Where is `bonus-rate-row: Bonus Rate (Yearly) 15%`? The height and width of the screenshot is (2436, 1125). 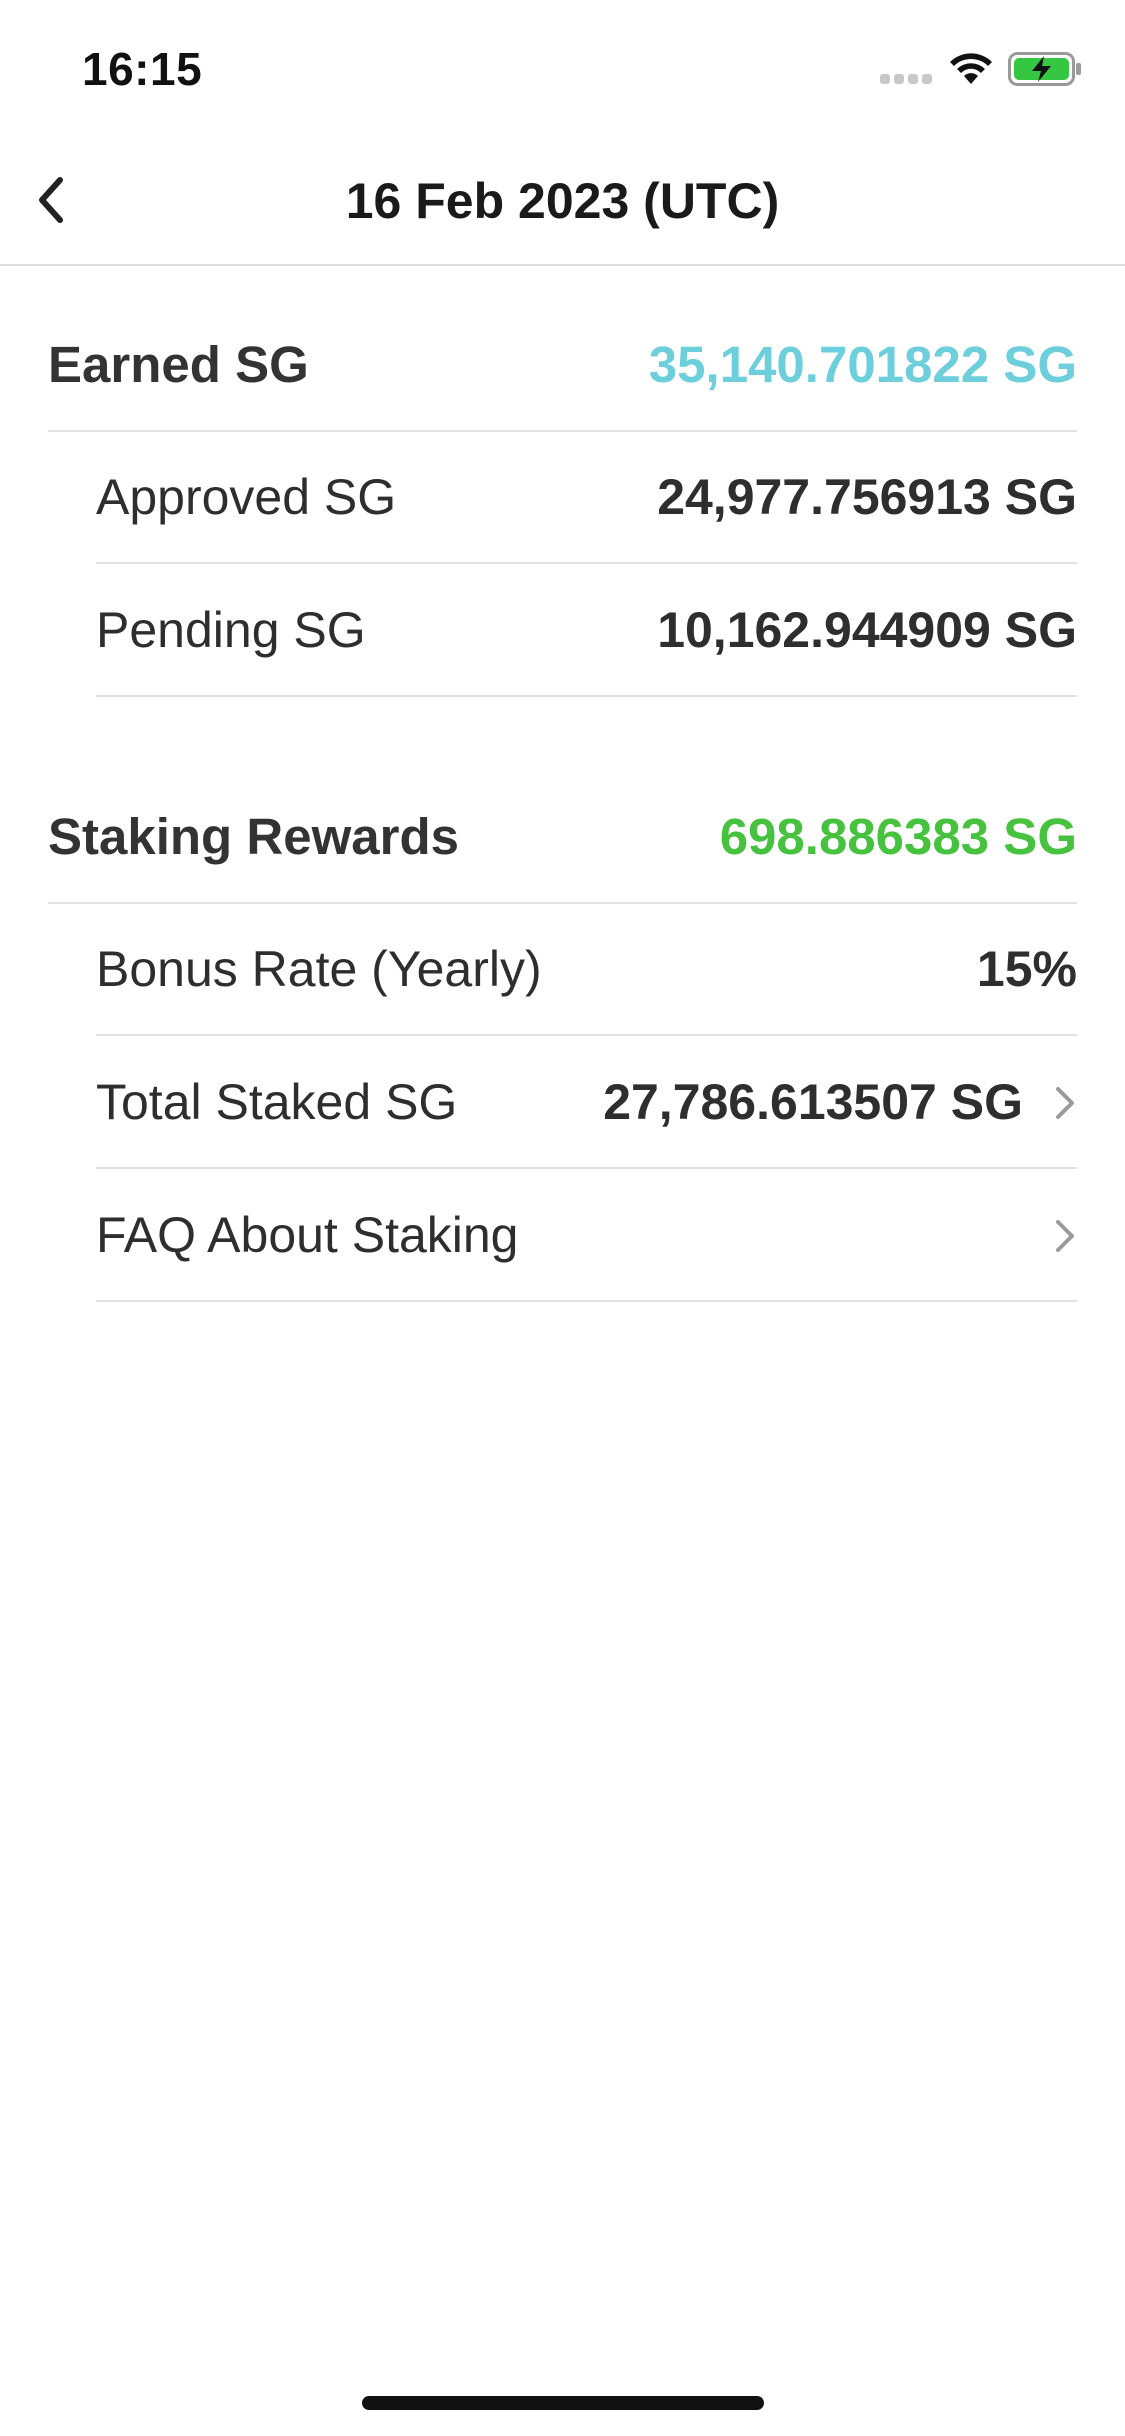
bonus-rate-row: Bonus Rate (Yearly) 15% is located at coordinates (586, 970).